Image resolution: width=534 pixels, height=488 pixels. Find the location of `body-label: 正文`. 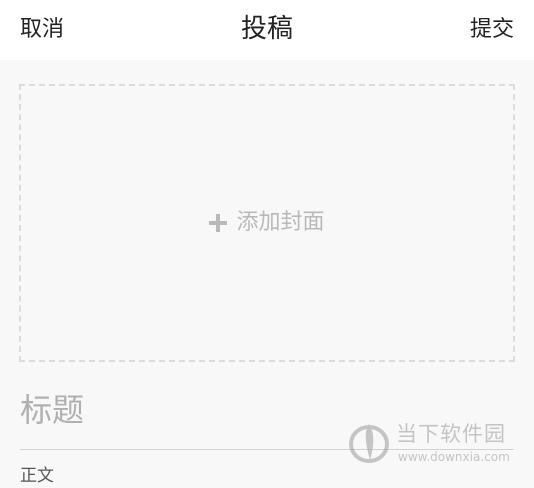

body-label: 正文 is located at coordinates (37, 476).